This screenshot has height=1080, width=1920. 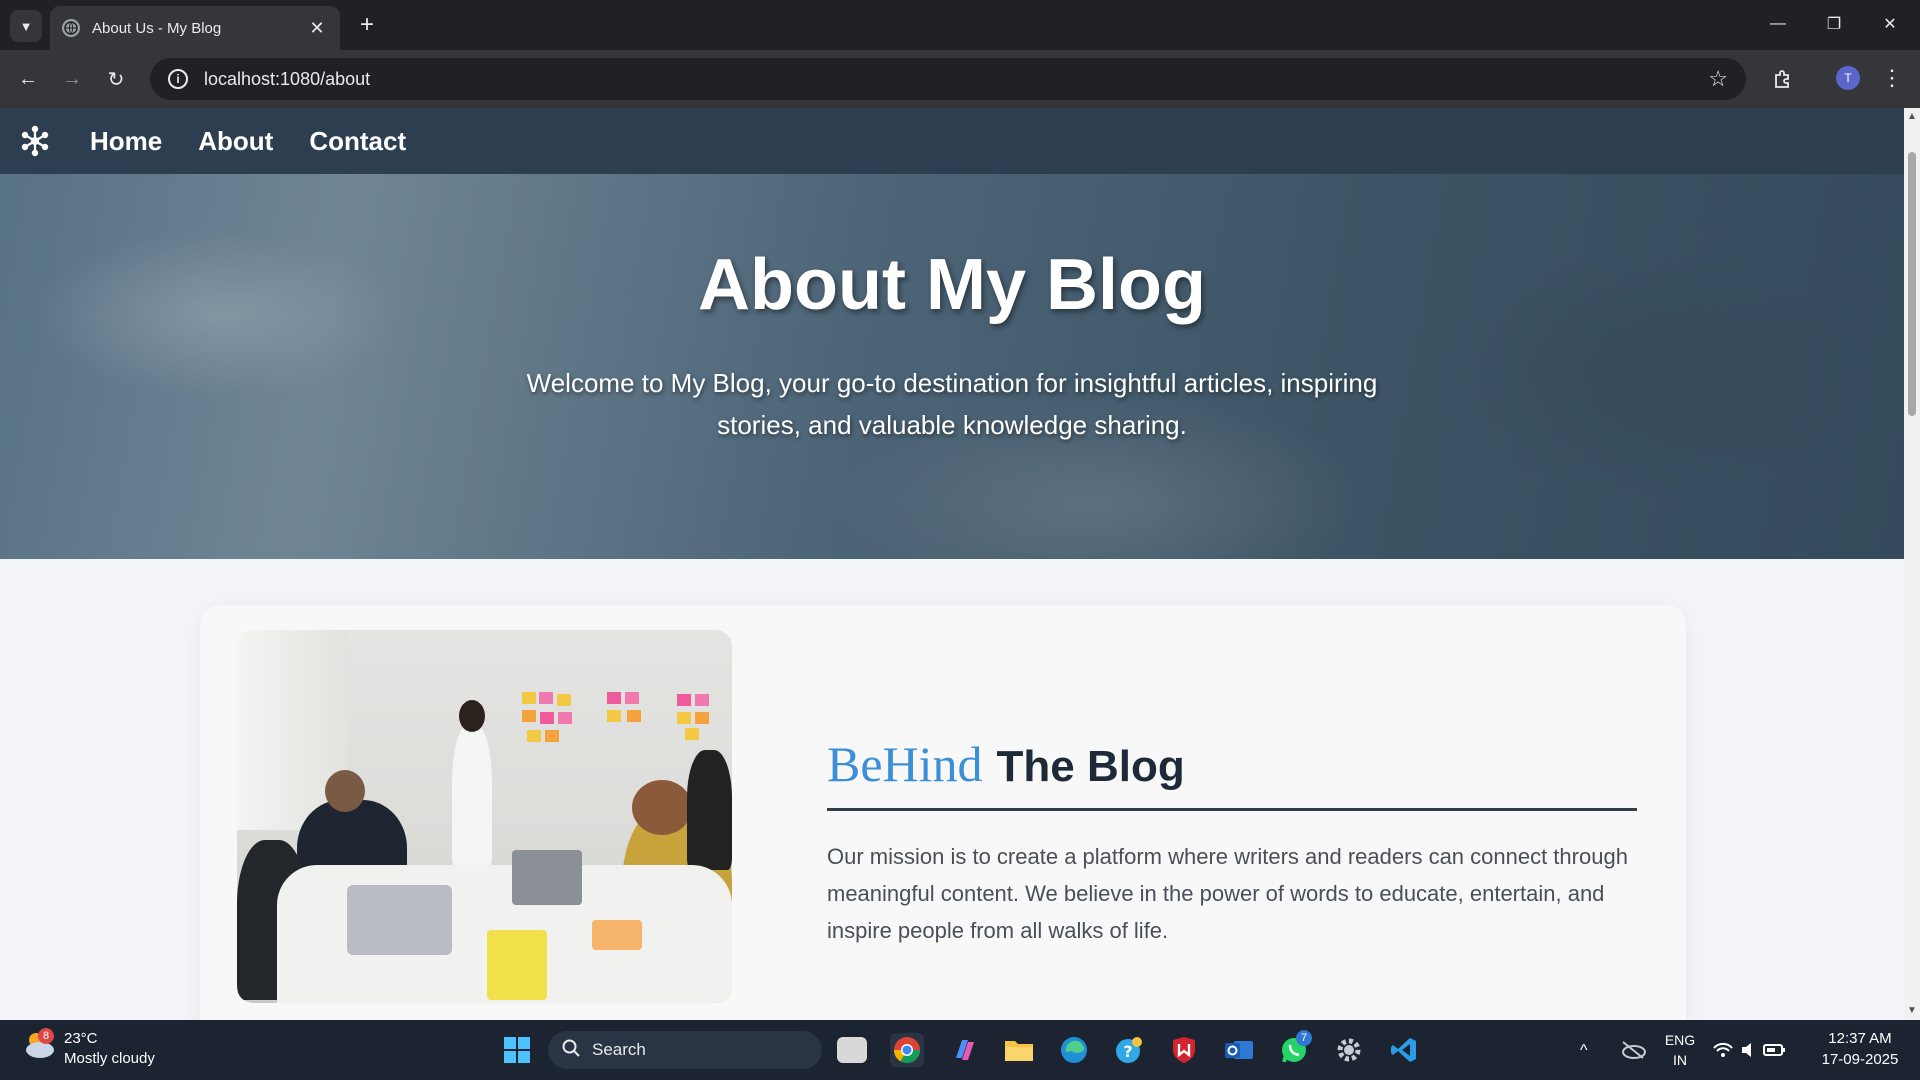 I want to click on settings-gear-icon, so click(x=1349, y=1050).